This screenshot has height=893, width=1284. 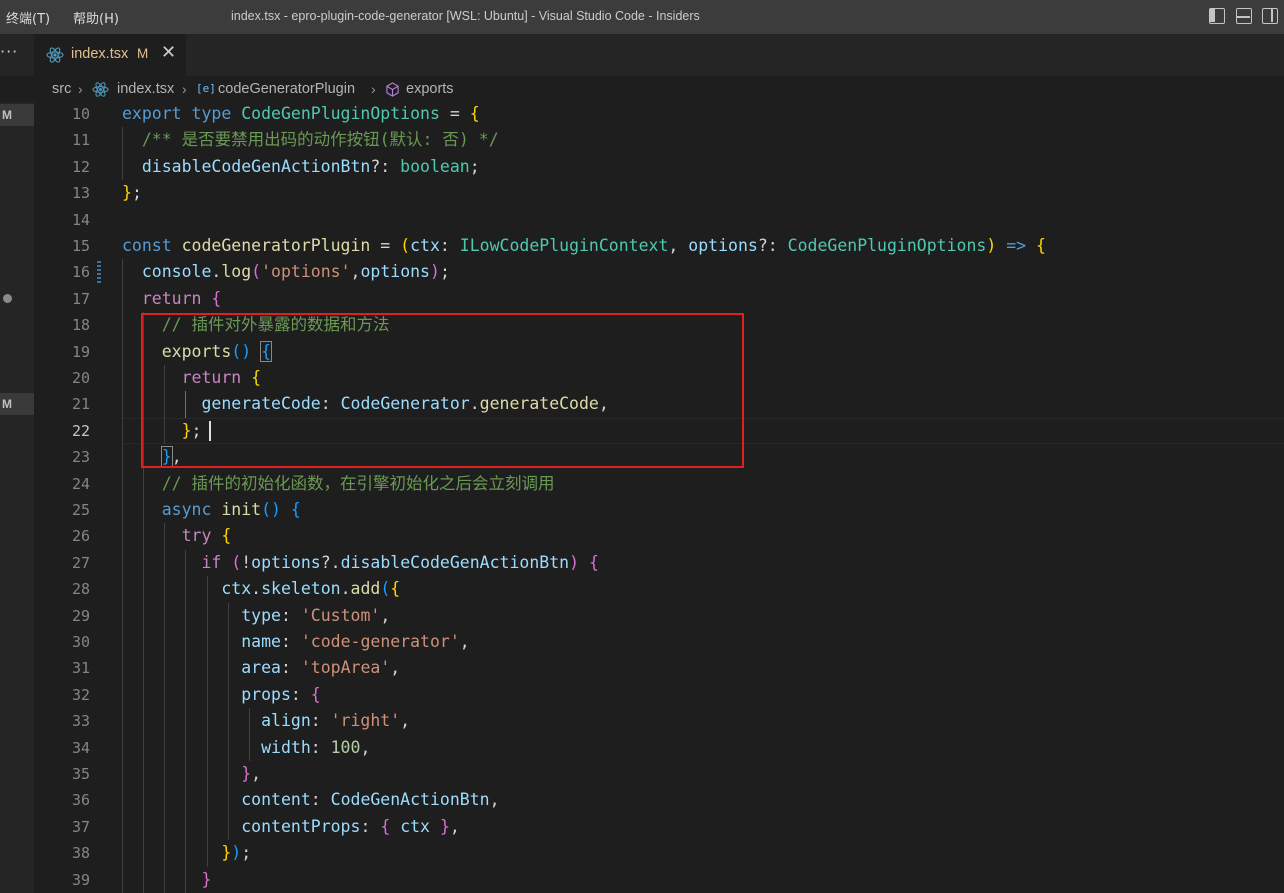 What do you see at coordinates (176, 272) in the screenshot?
I see `code-token: console` at bounding box center [176, 272].